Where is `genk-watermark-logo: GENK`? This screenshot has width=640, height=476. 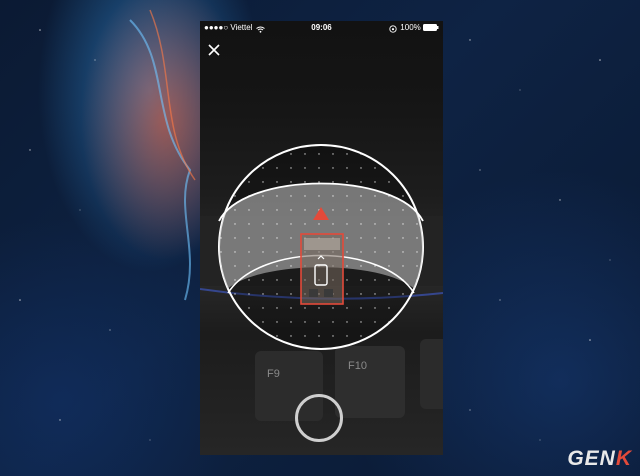
genk-watermark-logo: GENK is located at coordinates (599, 459).